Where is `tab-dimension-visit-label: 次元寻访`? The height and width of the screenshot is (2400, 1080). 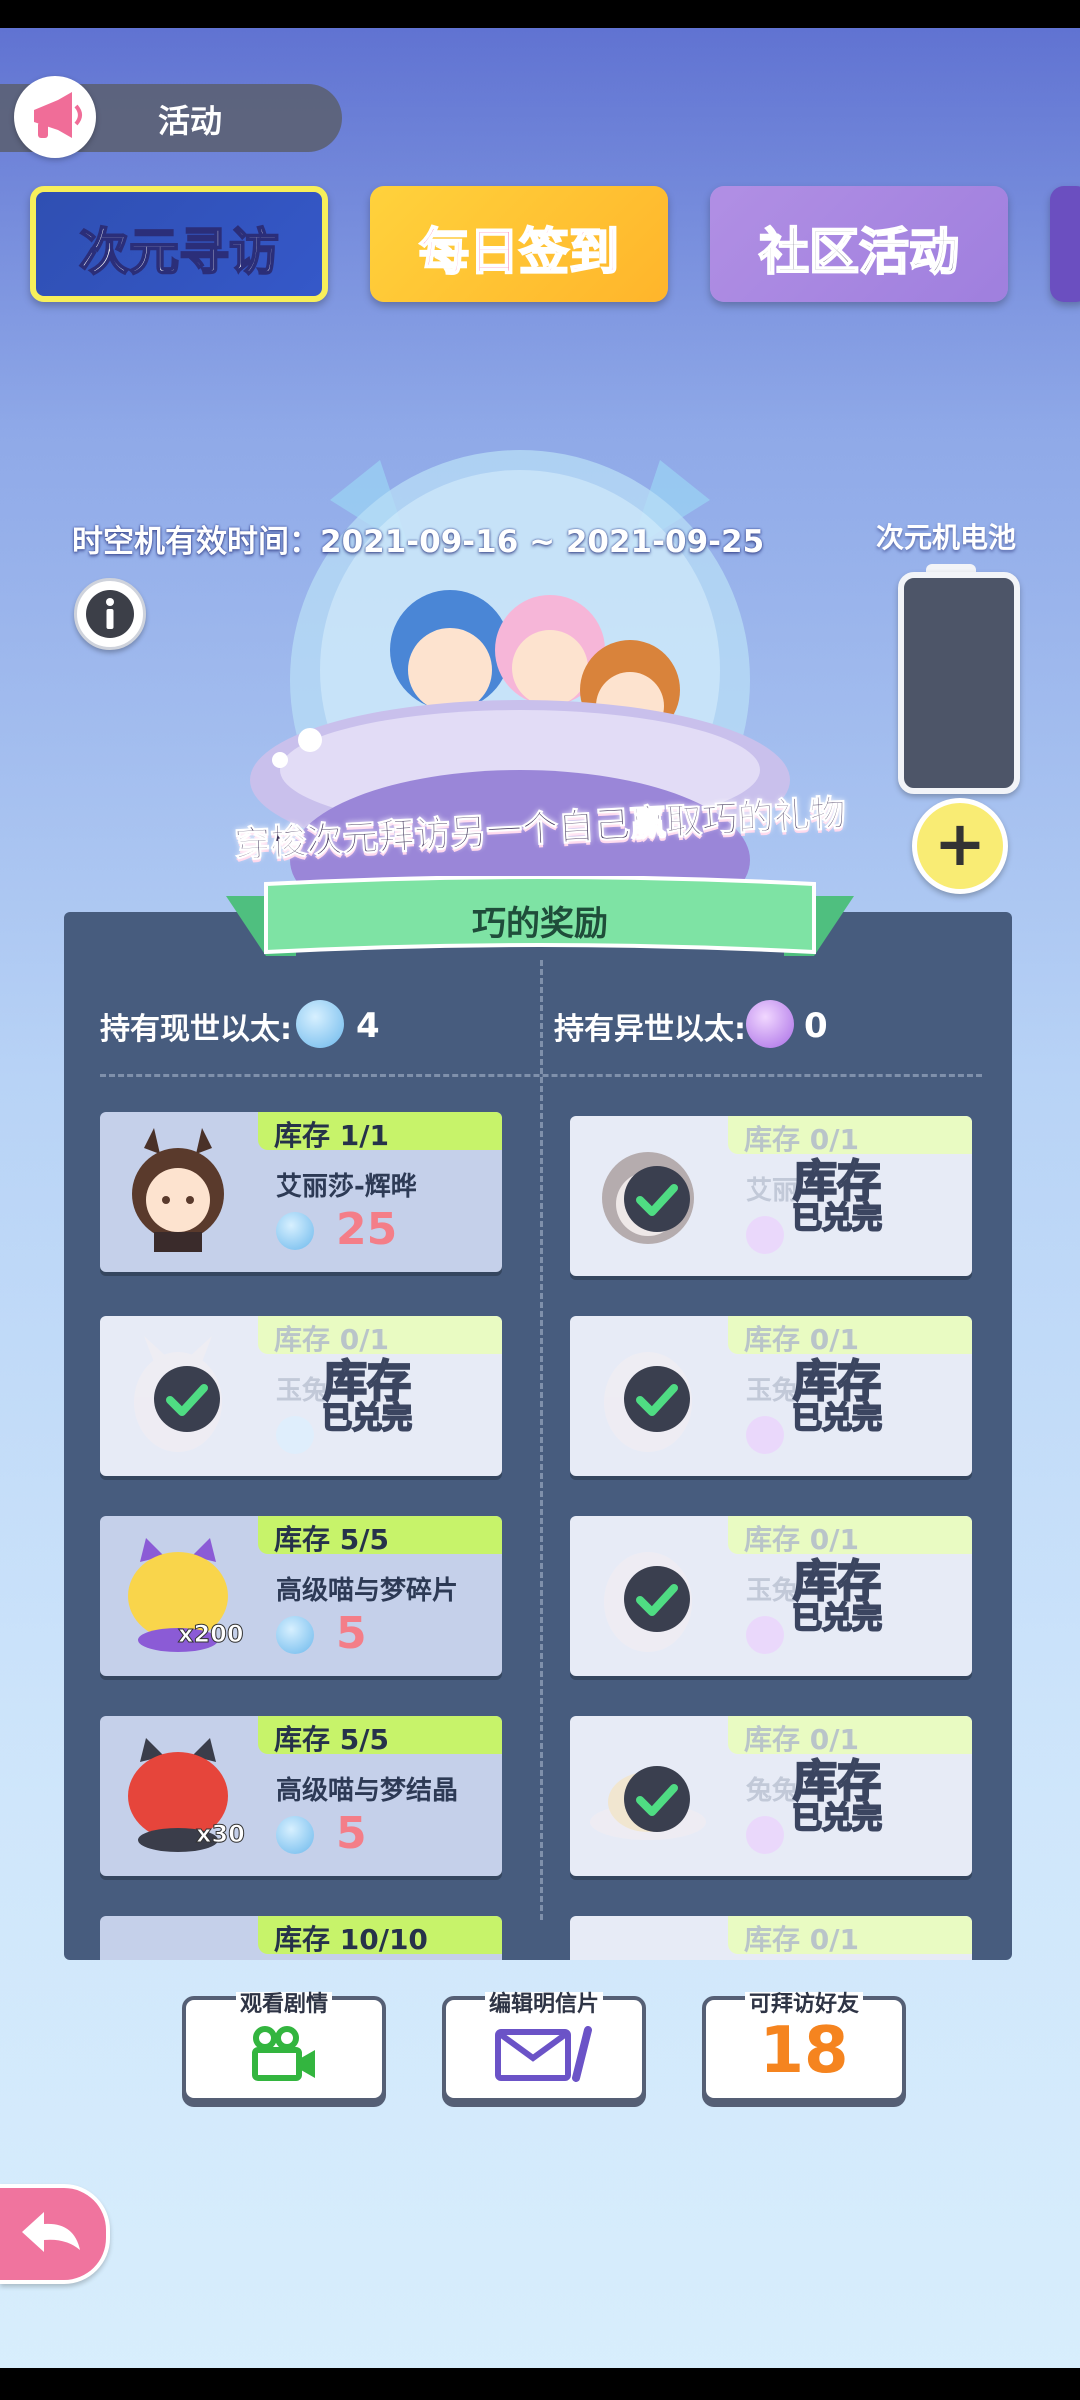
tab-dimension-visit-label: 次元寻访 is located at coordinates (179, 252).